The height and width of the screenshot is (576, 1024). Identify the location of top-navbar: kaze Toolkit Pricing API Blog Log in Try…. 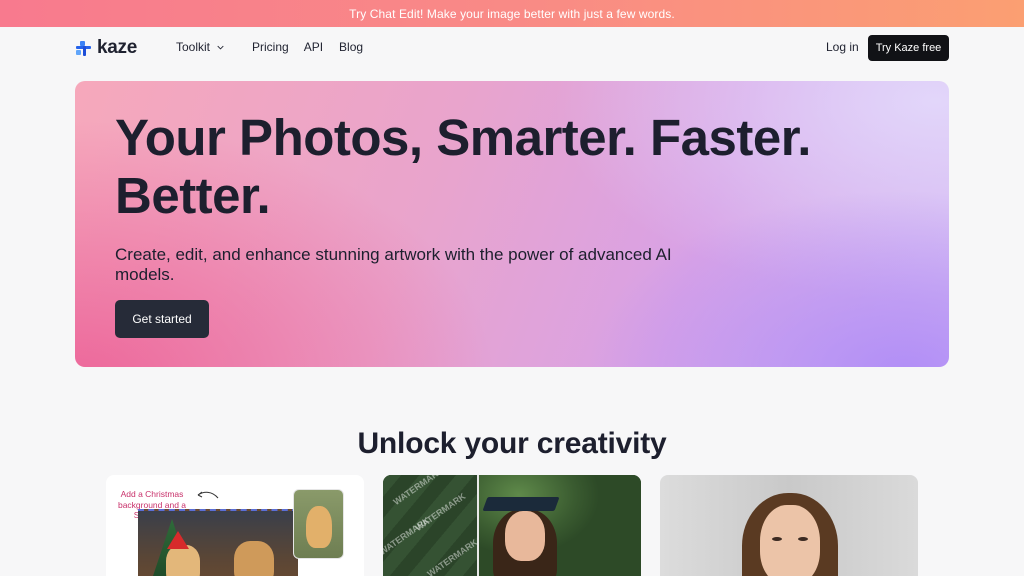
(512, 48).